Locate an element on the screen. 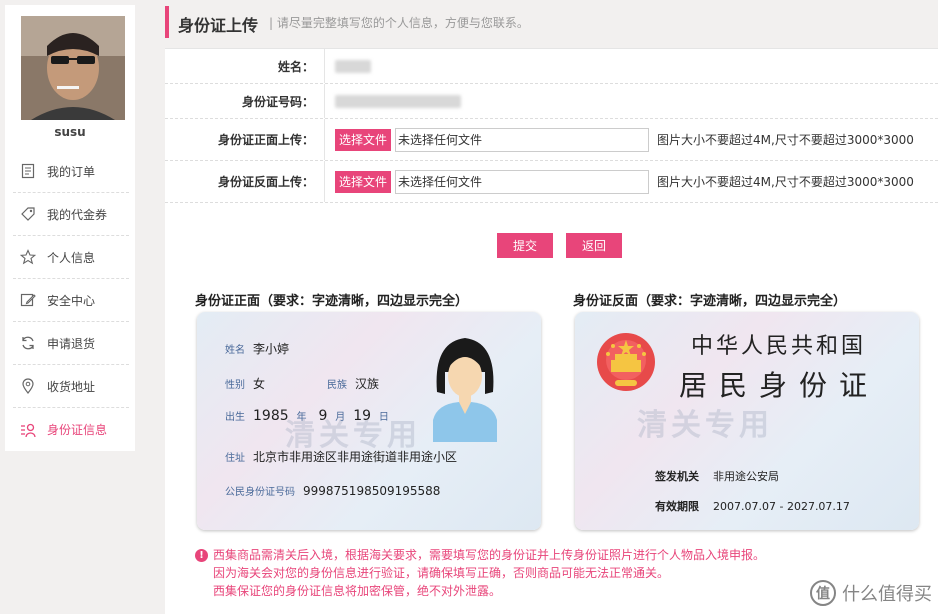 The image size is (938, 614). sidebar-item-vouchers: 我的代金券 is located at coordinates (71, 214).